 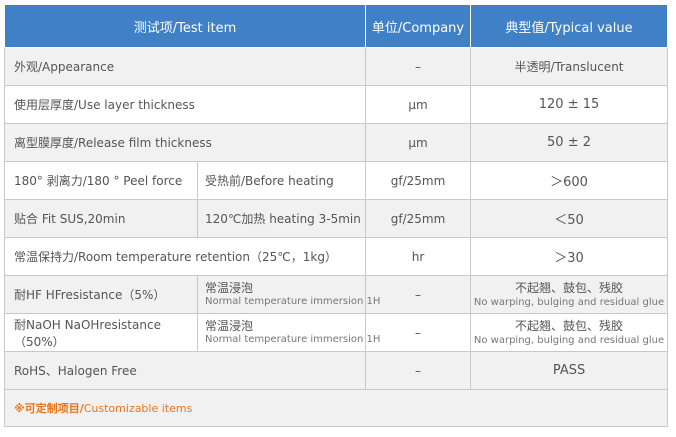 I want to click on row-item: RoHS、Halogen Free, so click(x=185, y=370).